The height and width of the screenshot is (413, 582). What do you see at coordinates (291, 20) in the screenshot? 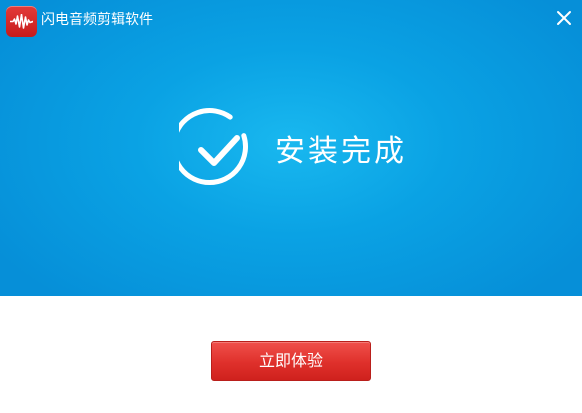
I see `title-bar: 闪电音频剪辑软件` at bounding box center [291, 20].